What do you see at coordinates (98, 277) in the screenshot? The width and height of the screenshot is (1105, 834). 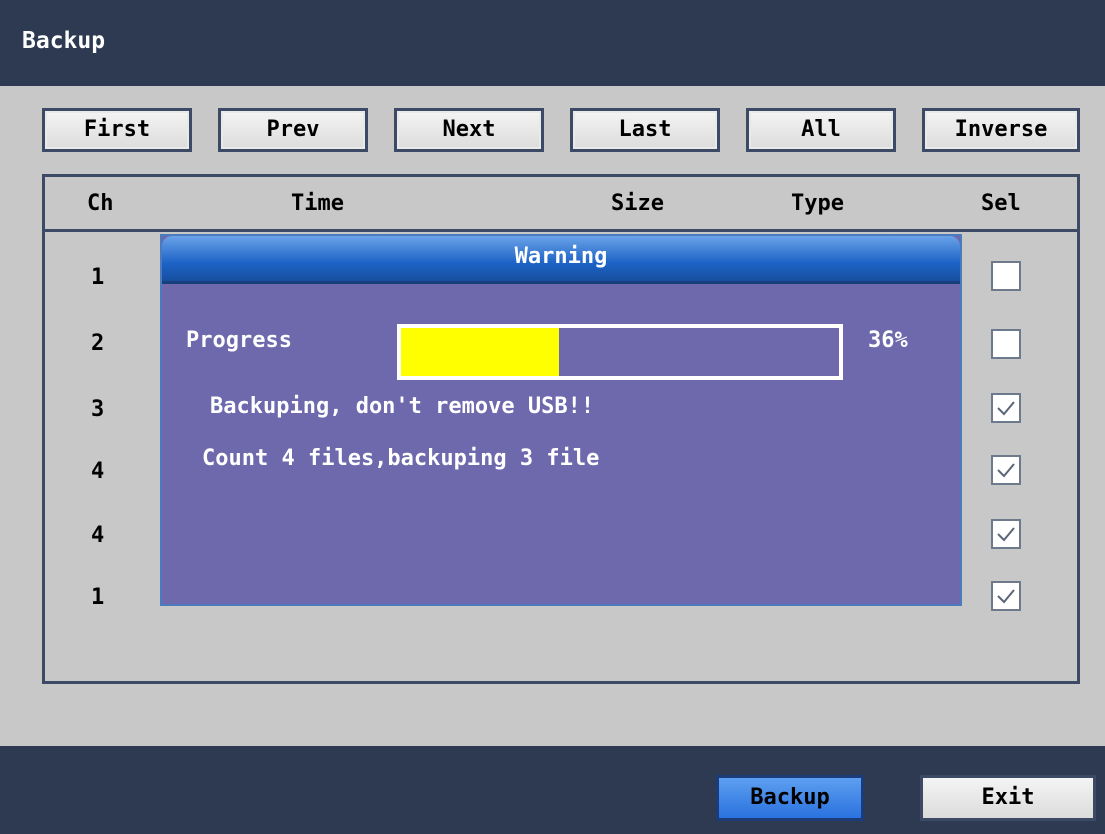 I see `row-1-ch: 1` at bounding box center [98, 277].